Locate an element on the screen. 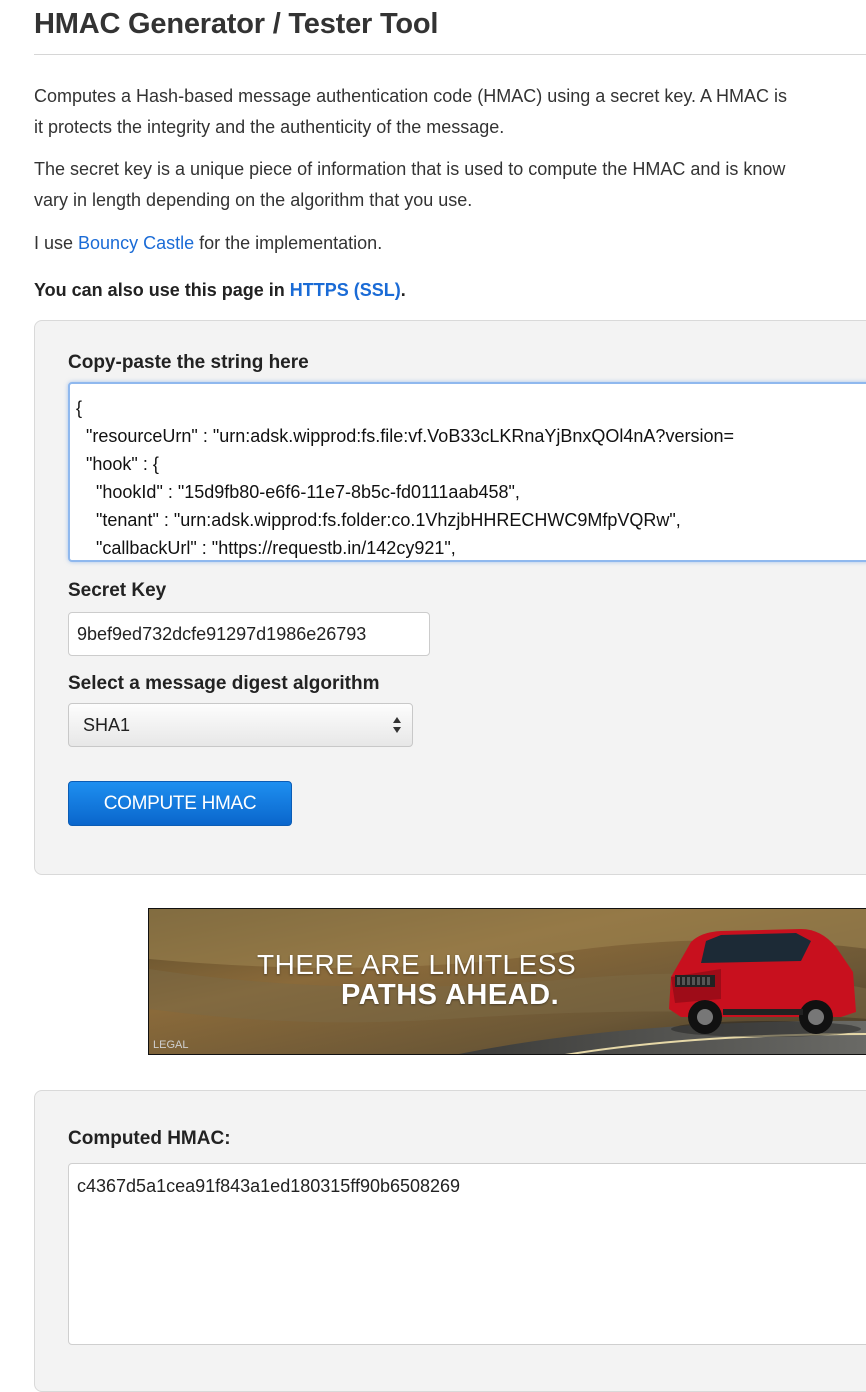 This screenshot has width=866, height=1392. bouncy-castle-link: Bouncy Castle is located at coordinates (136, 243).